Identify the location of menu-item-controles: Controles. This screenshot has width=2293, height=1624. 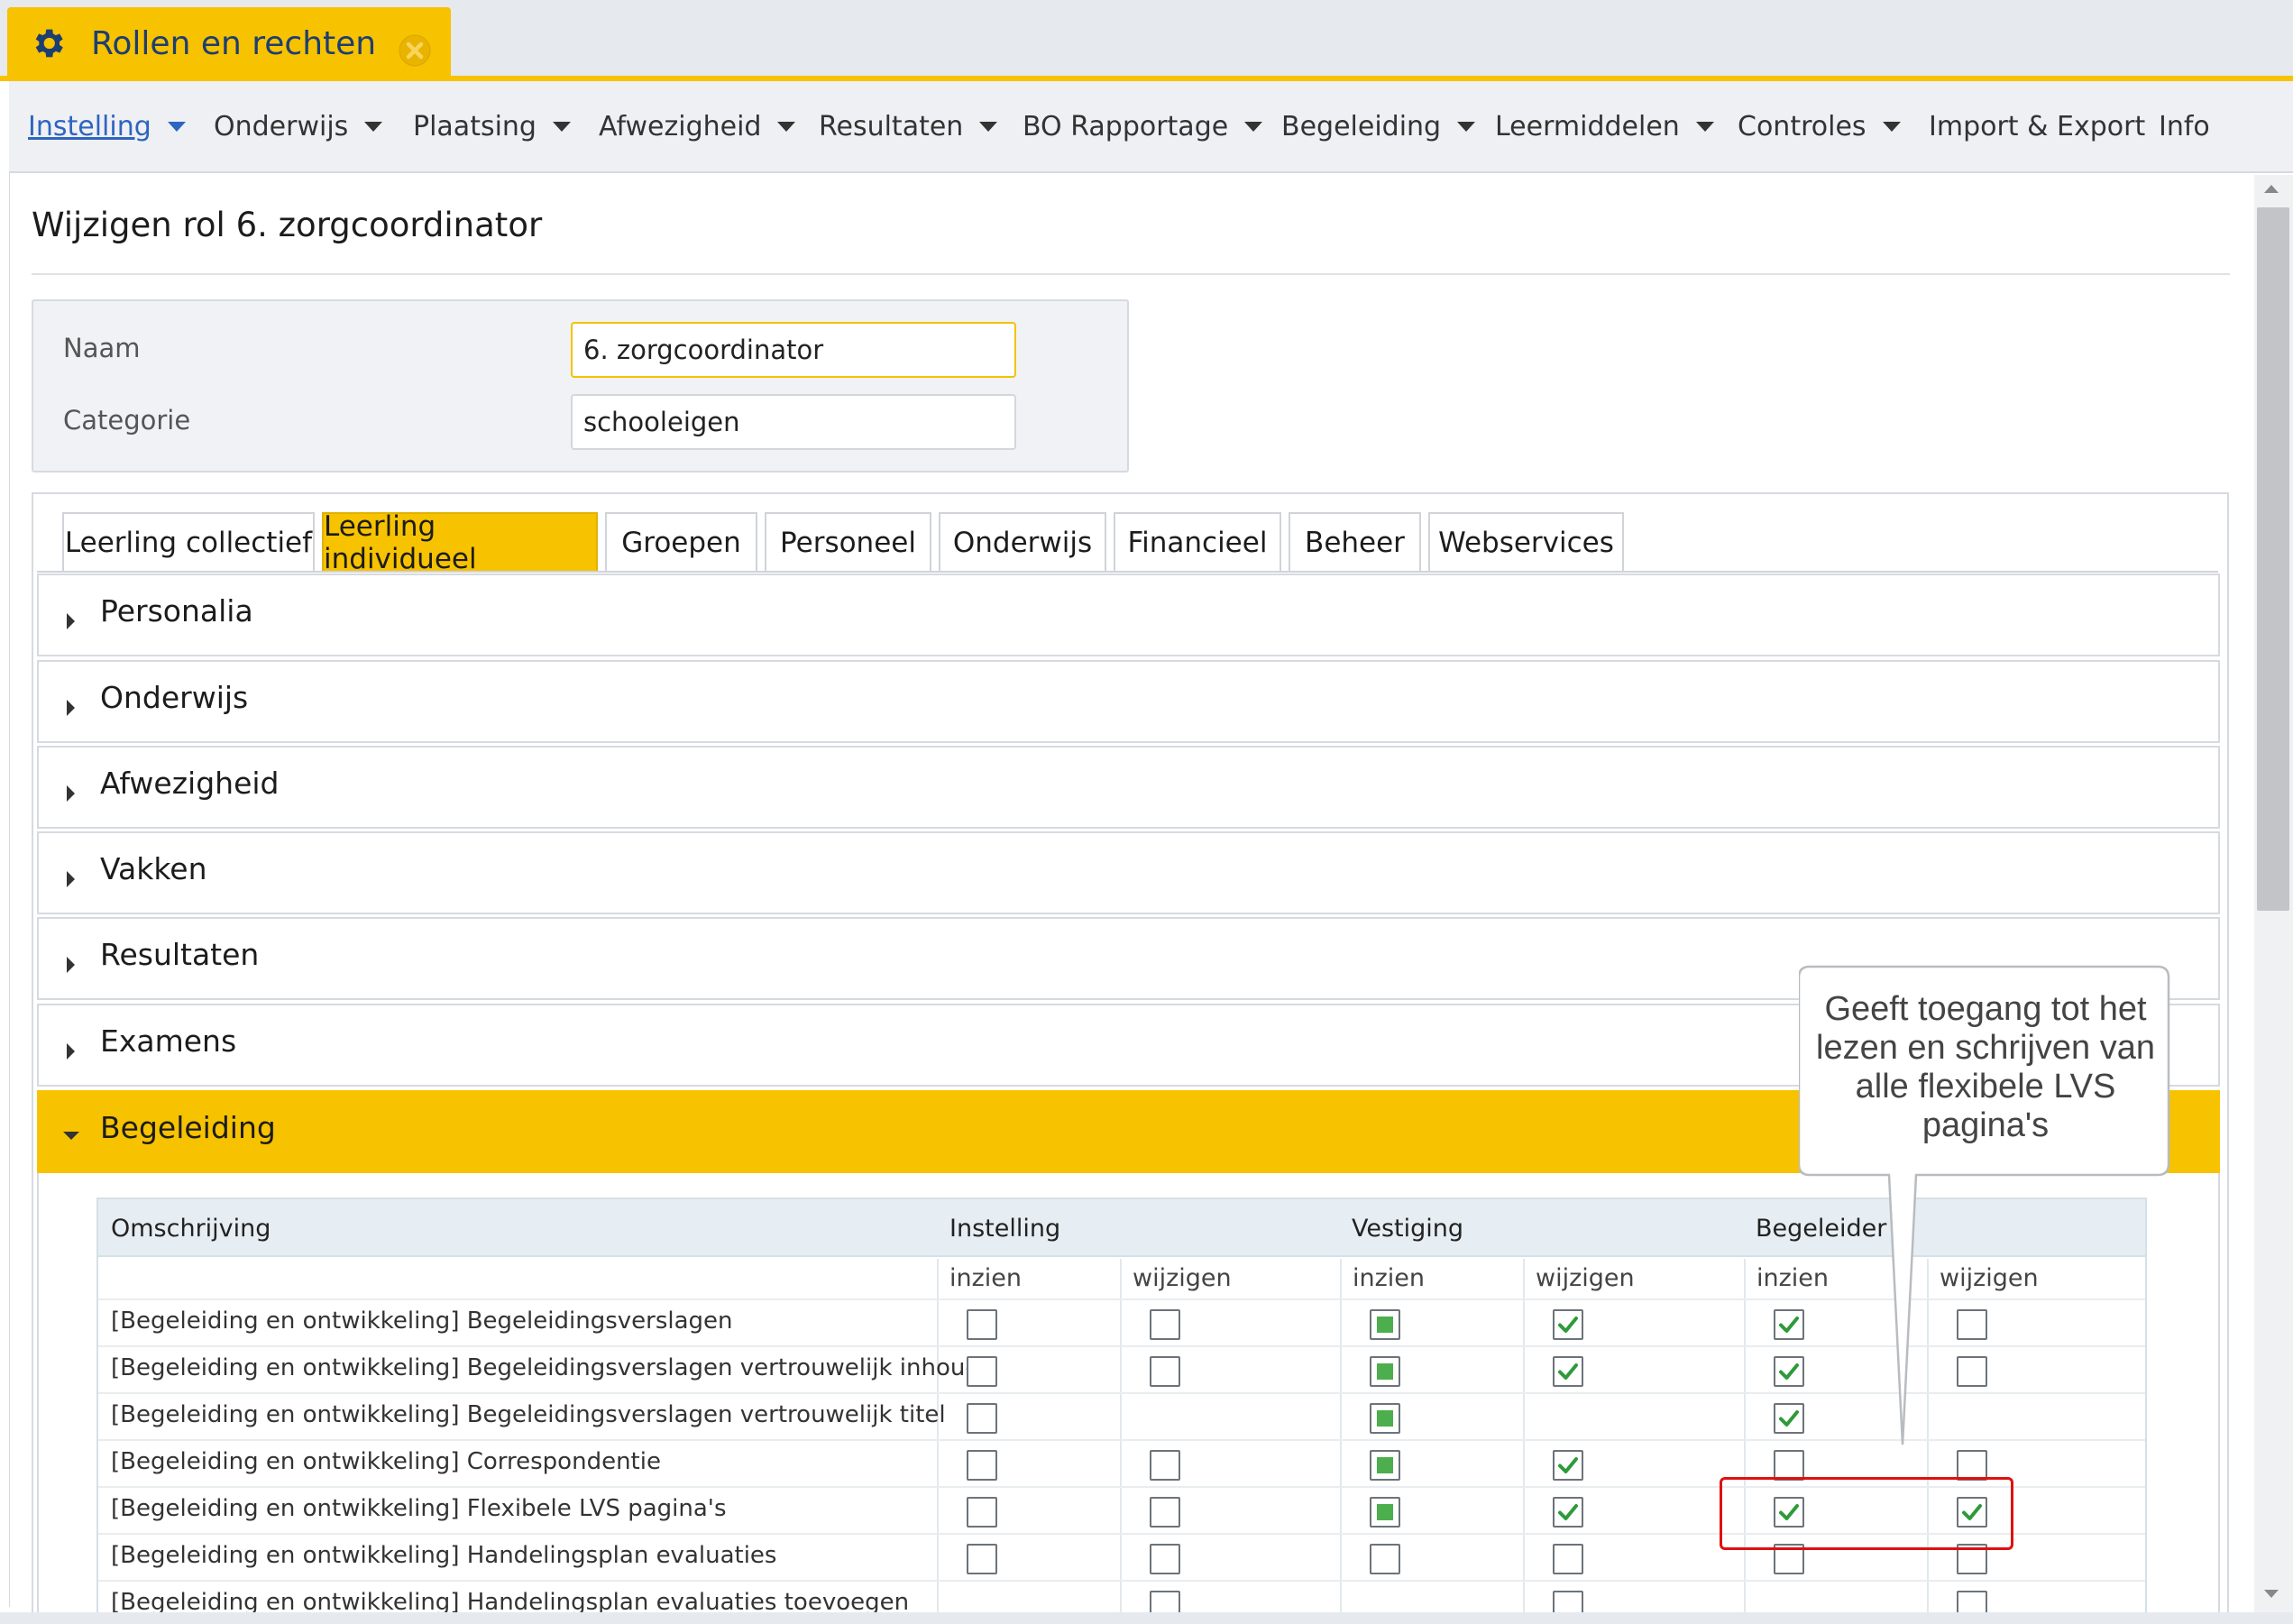
(1820, 126).